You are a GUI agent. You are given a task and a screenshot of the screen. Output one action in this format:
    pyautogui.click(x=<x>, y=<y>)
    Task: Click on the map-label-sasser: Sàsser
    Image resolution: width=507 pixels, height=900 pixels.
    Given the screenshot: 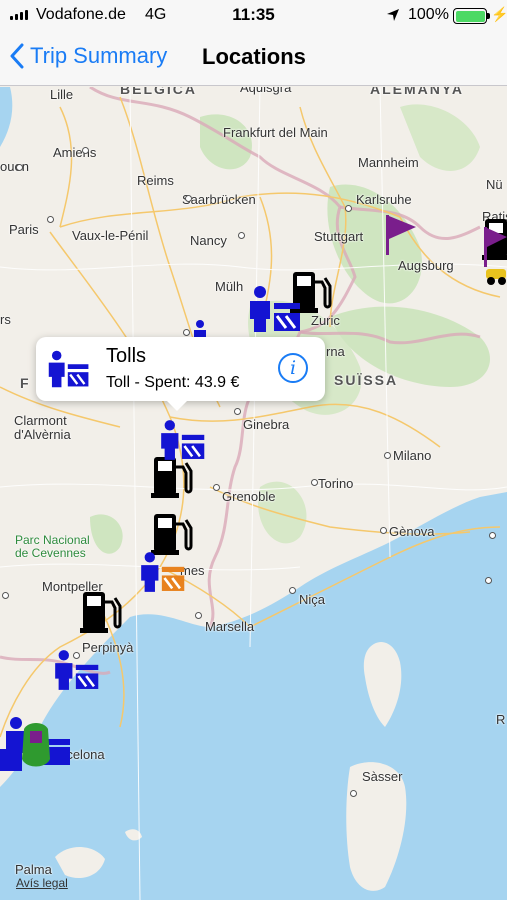 What is the action you would take?
    pyautogui.click(x=382, y=776)
    